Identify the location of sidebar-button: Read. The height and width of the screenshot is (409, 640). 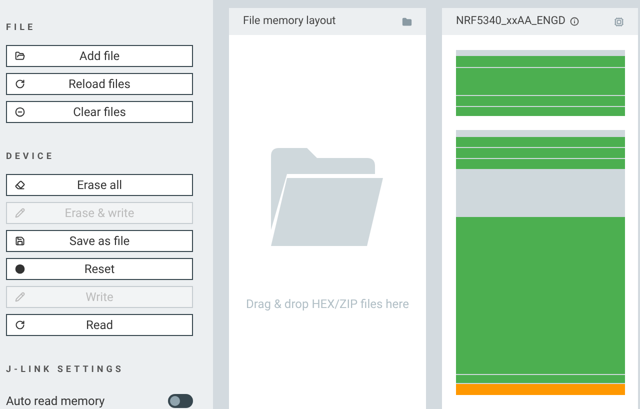
(99, 325).